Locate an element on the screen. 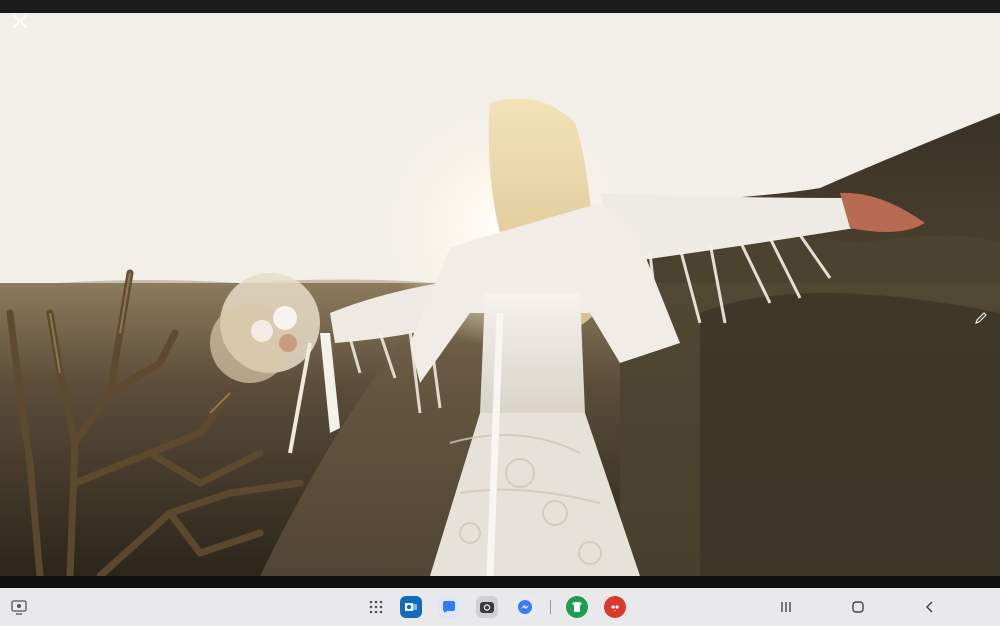 The height and width of the screenshot is (626, 1000). close-button is located at coordinates (23, 24).